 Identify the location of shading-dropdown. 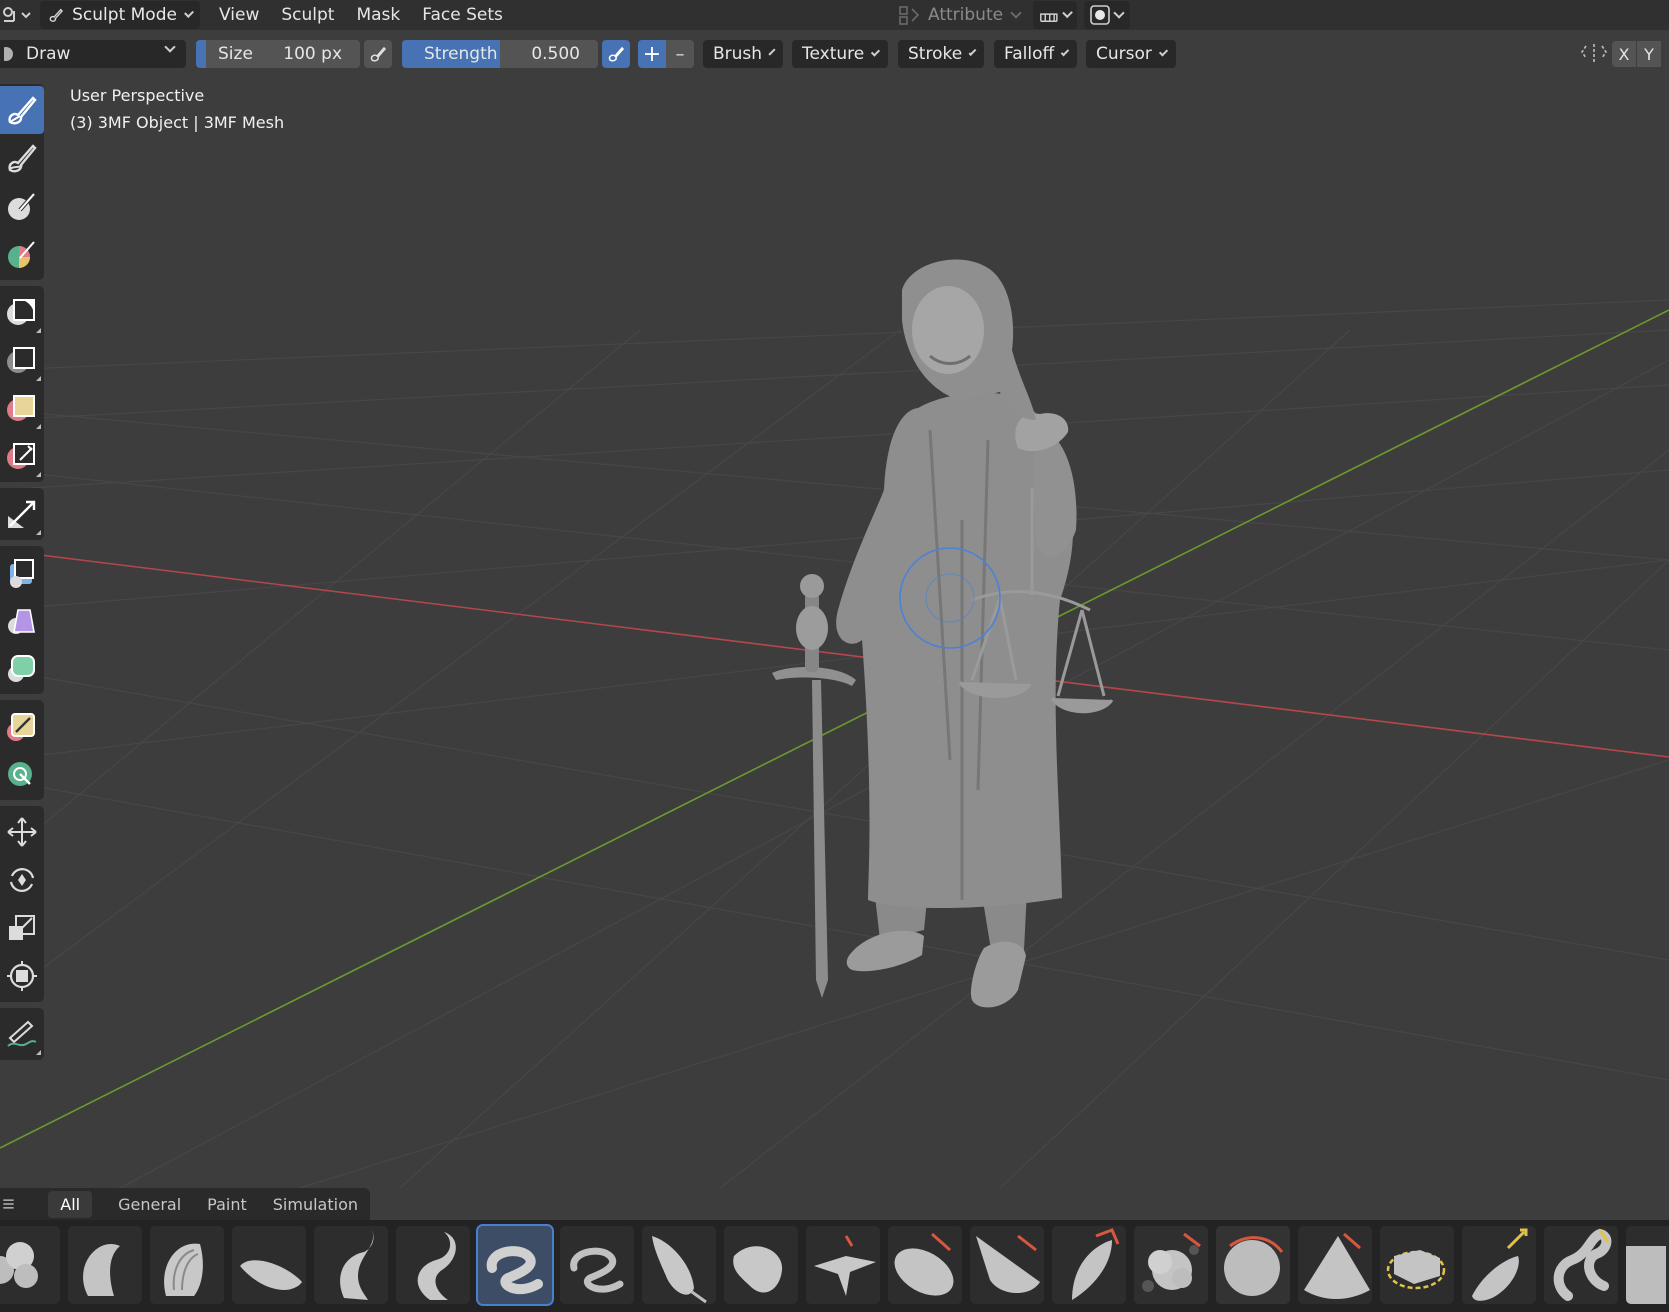
(1107, 15).